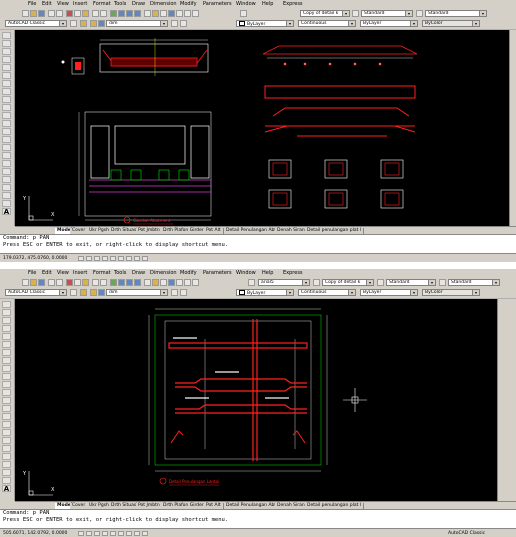  I want to click on markup-icon, so click(179, 13).